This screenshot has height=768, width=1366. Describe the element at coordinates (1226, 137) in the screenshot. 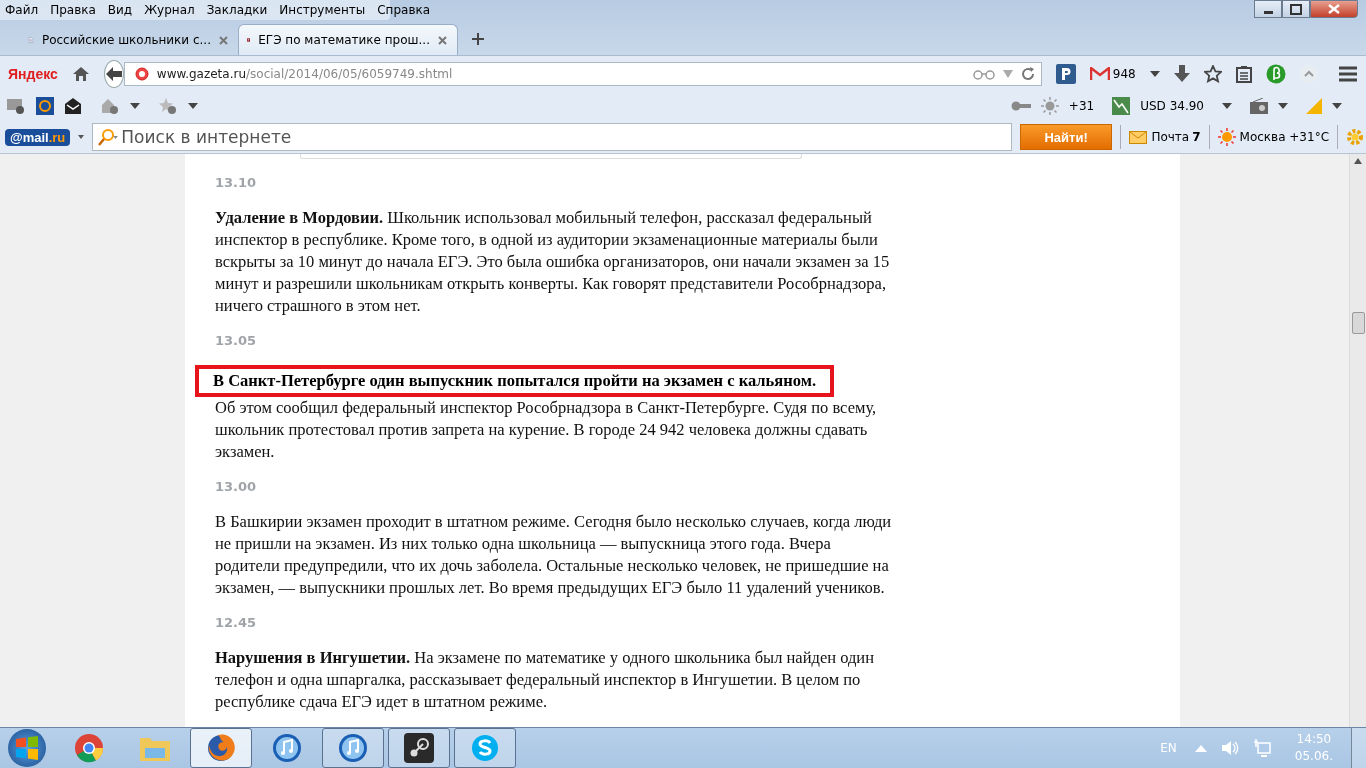

I see `sun-icon` at that location.